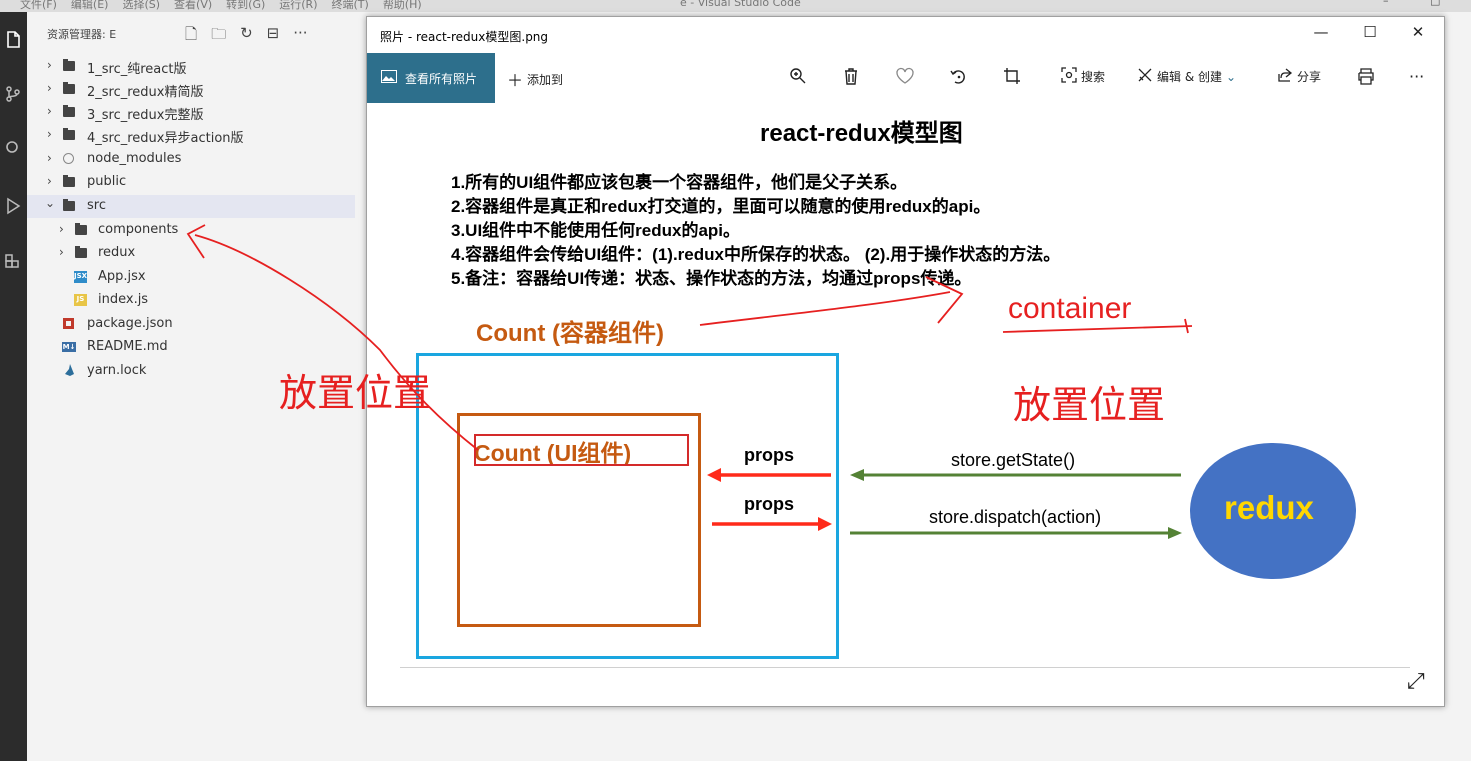 The image size is (1471, 761). Describe the element at coordinates (828, 486) in the screenshot. I see `diagram-arrows` at that location.